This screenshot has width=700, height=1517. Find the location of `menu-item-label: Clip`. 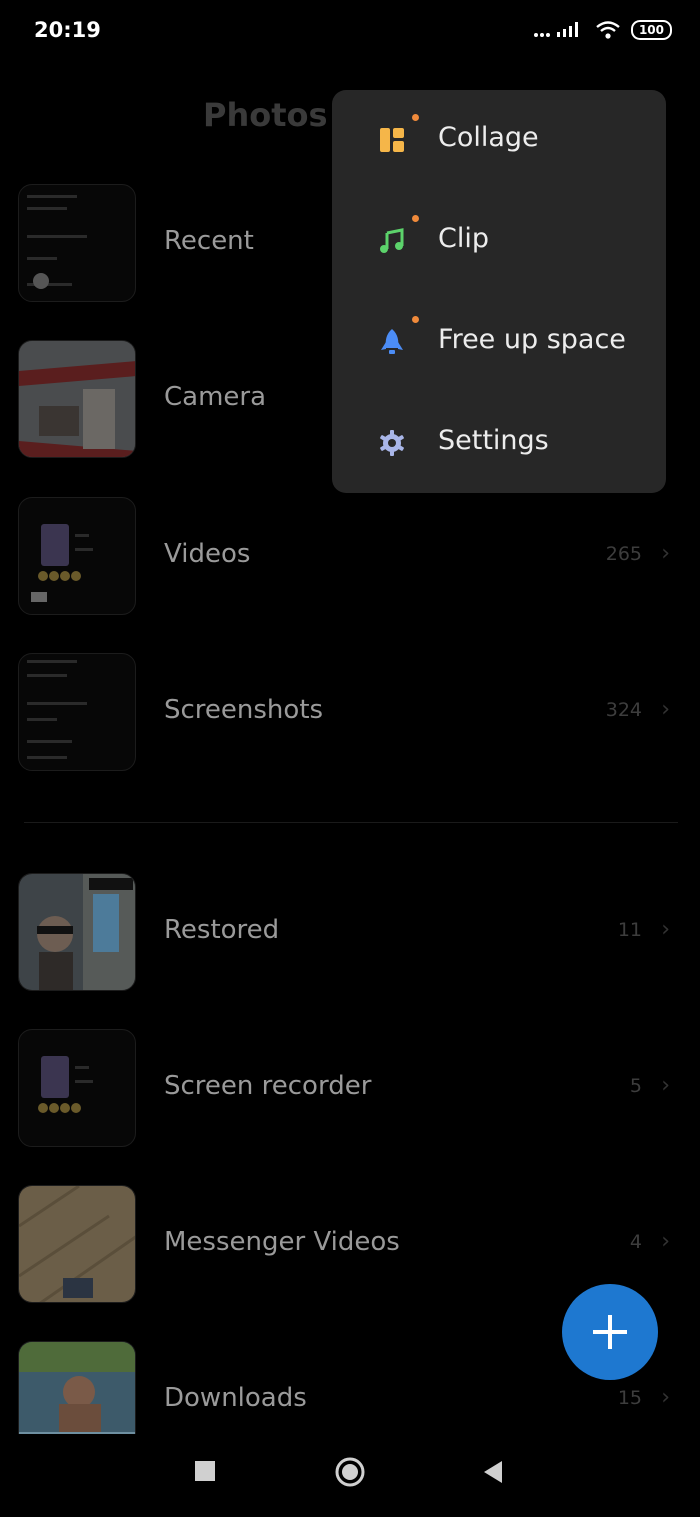

menu-item-label: Clip is located at coordinates (463, 238).